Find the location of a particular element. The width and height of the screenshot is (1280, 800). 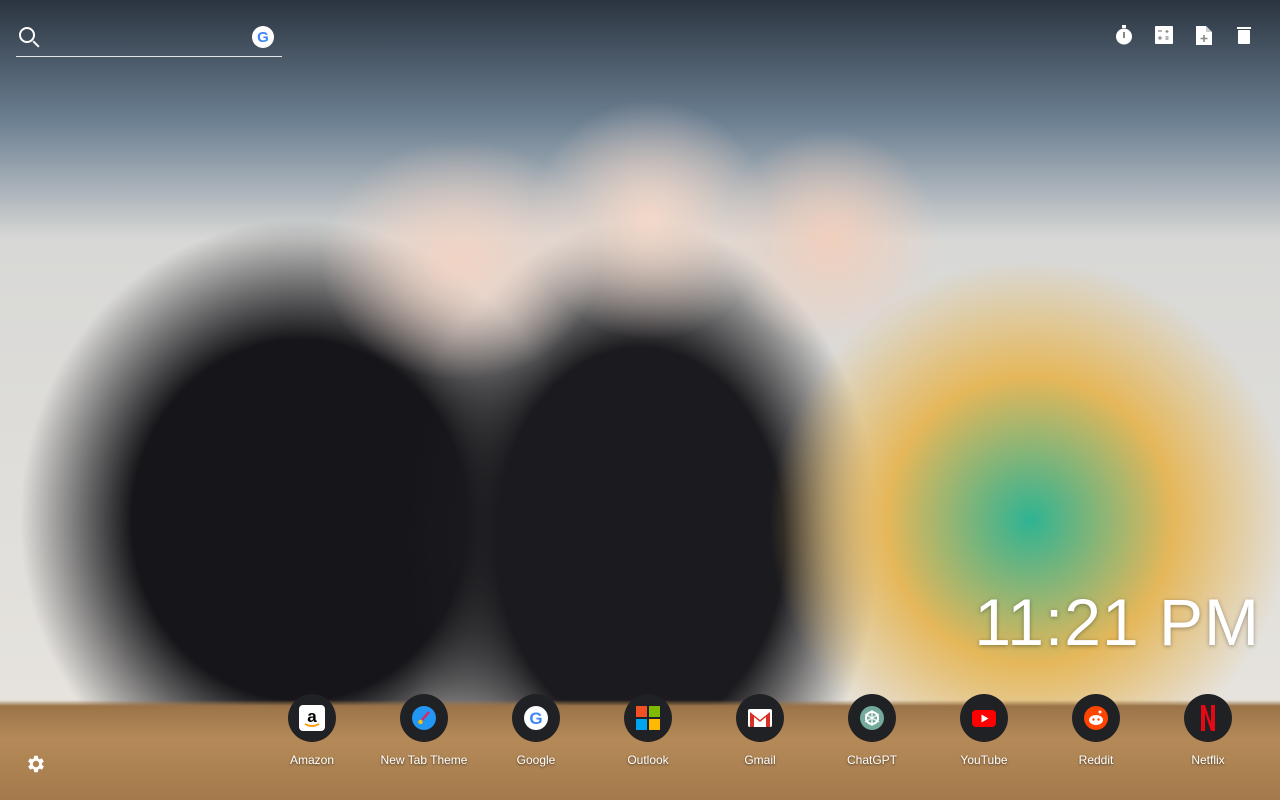

shortcut-new-tab-theme: New Tab Theme is located at coordinates (424, 730).